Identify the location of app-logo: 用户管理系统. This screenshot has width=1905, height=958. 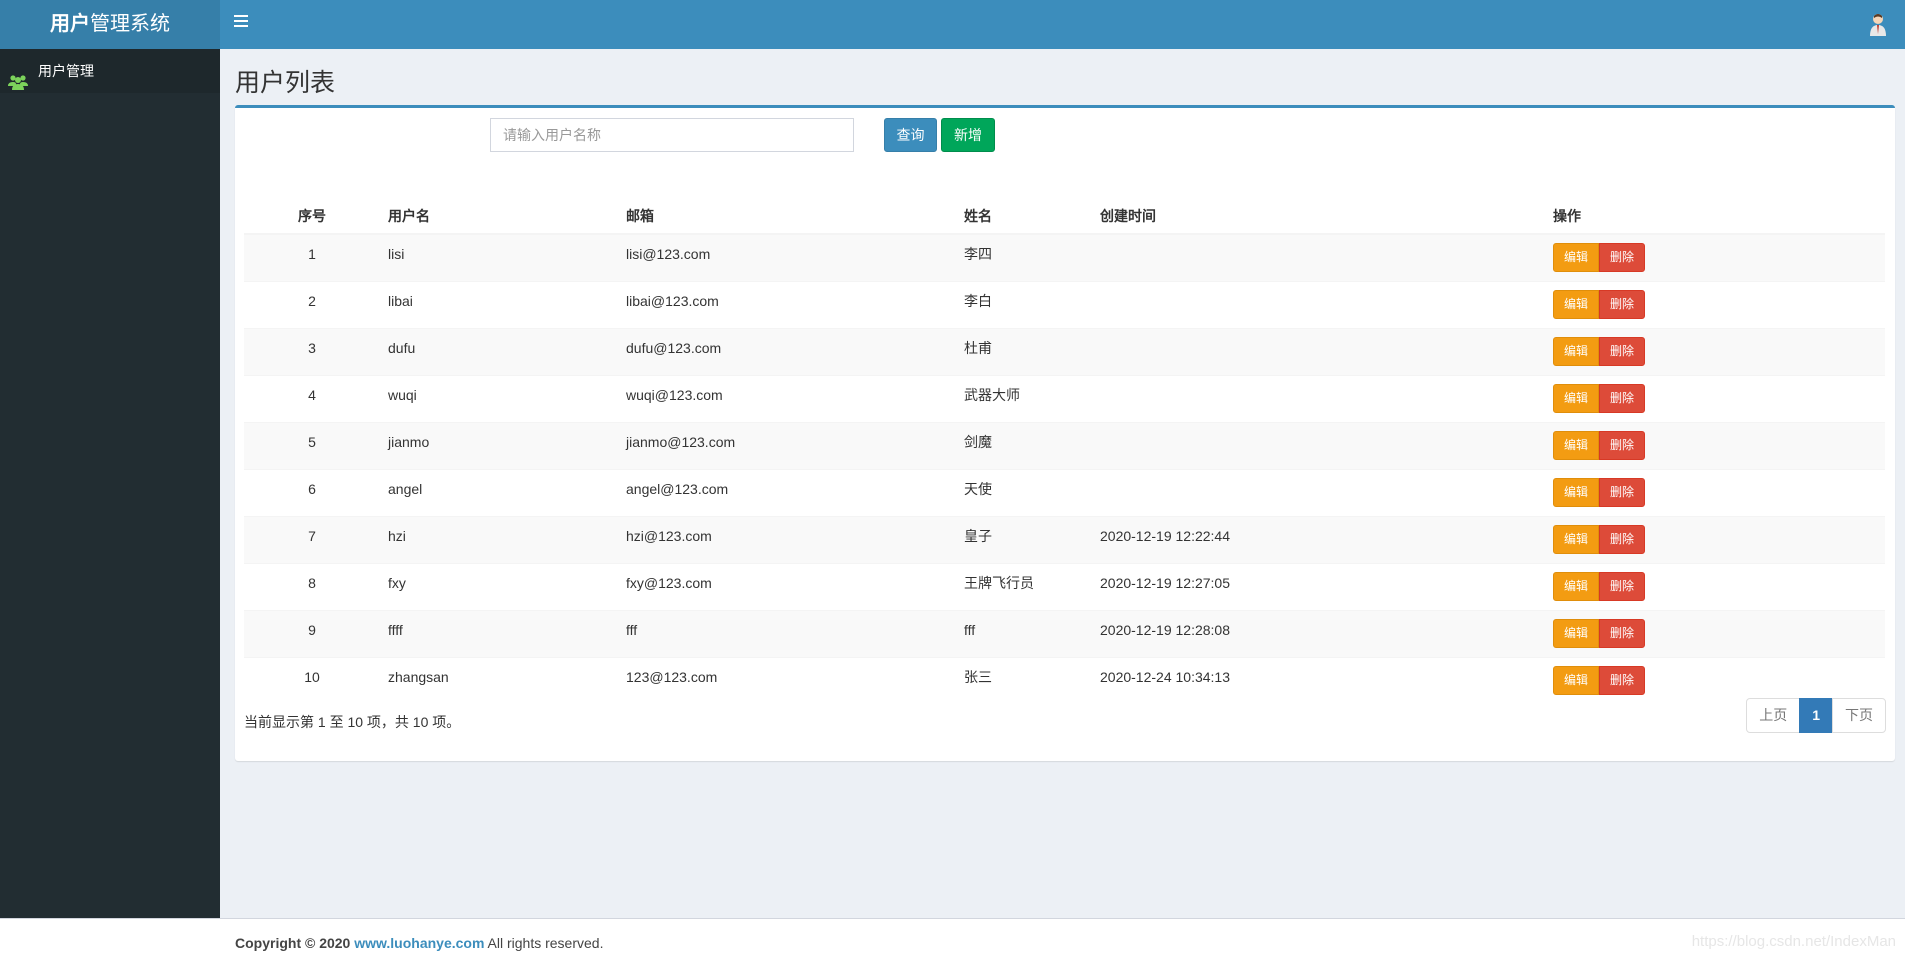
(110, 24).